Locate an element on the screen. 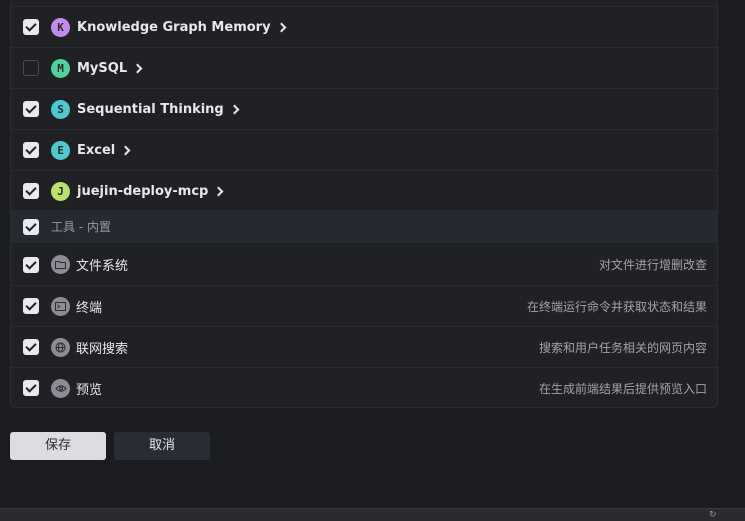 This screenshot has width=745, height=521. tool-row-terminal: 终端 在终端运行命令并获取状态和结果 is located at coordinates (364, 305).